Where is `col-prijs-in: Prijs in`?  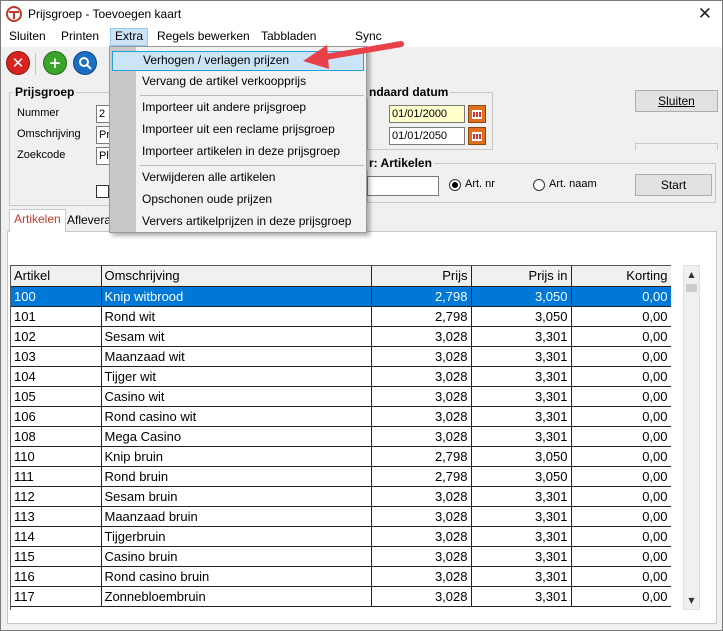
col-prijs-in: Prijs in is located at coordinates (521, 276).